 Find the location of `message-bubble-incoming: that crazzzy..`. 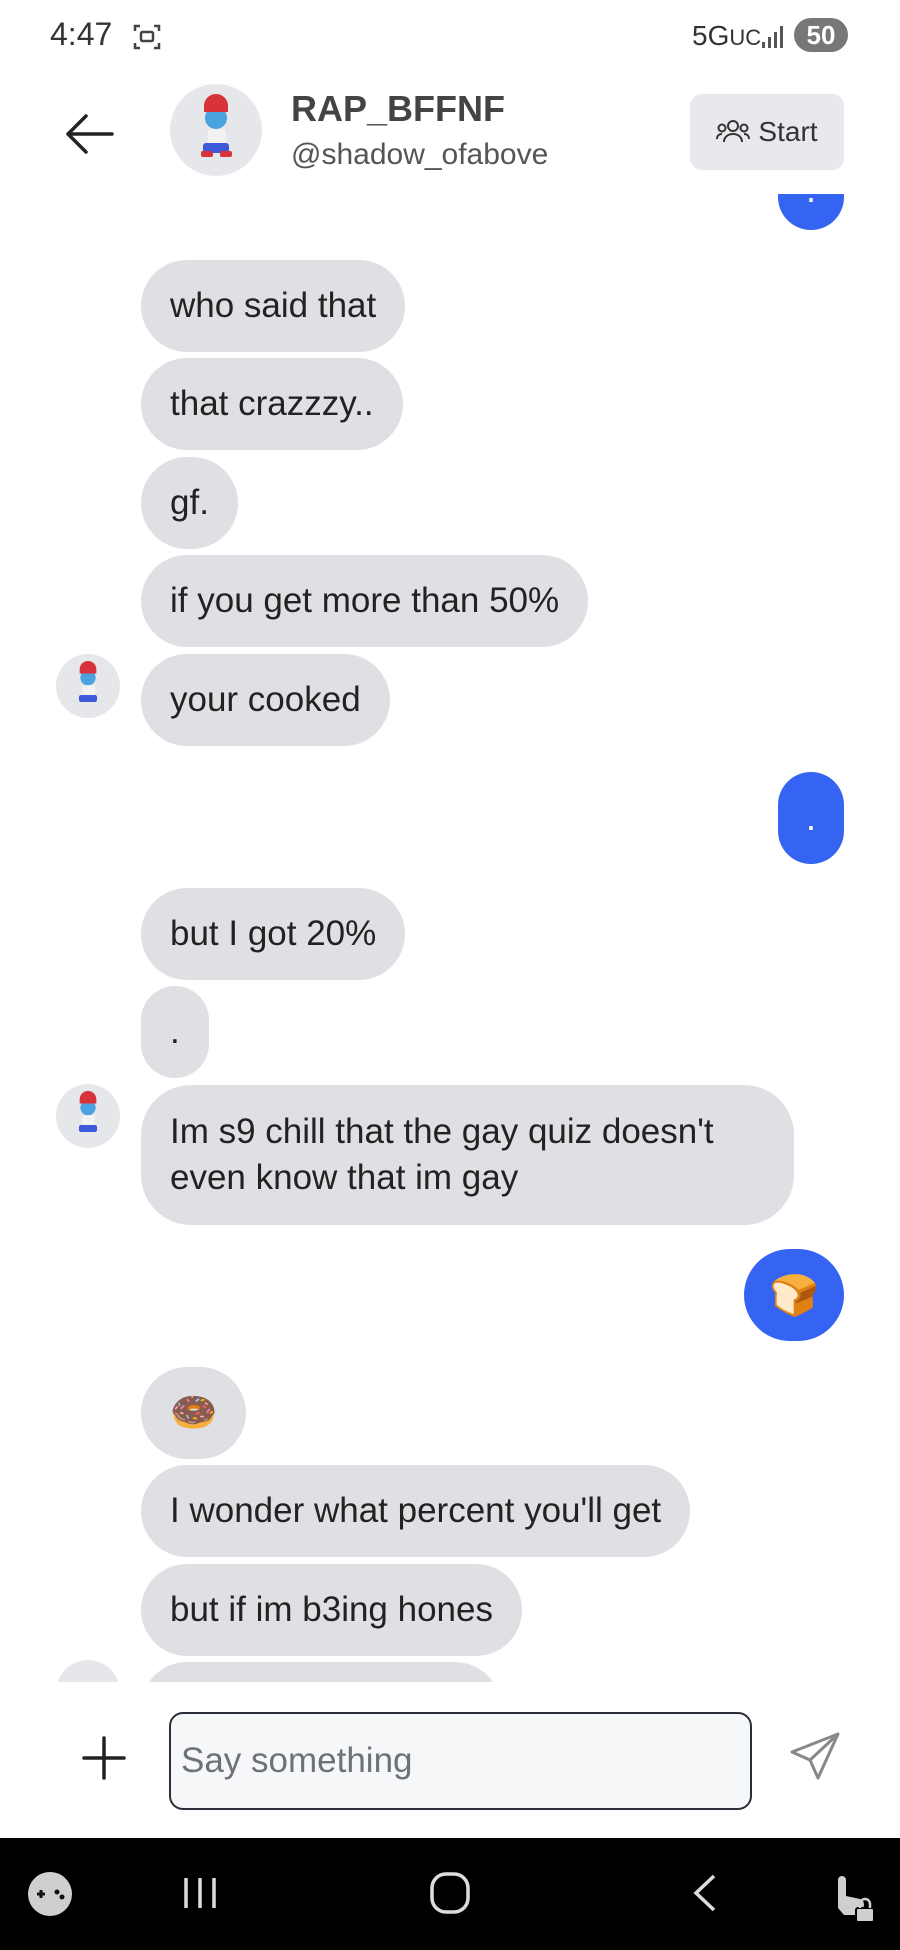

message-bubble-incoming: that crazzzy.. is located at coordinates (272, 404).